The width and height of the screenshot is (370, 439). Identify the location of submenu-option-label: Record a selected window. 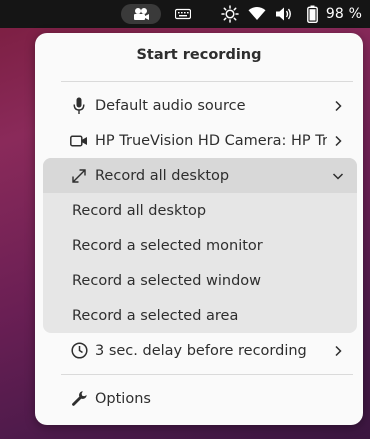
(167, 280).